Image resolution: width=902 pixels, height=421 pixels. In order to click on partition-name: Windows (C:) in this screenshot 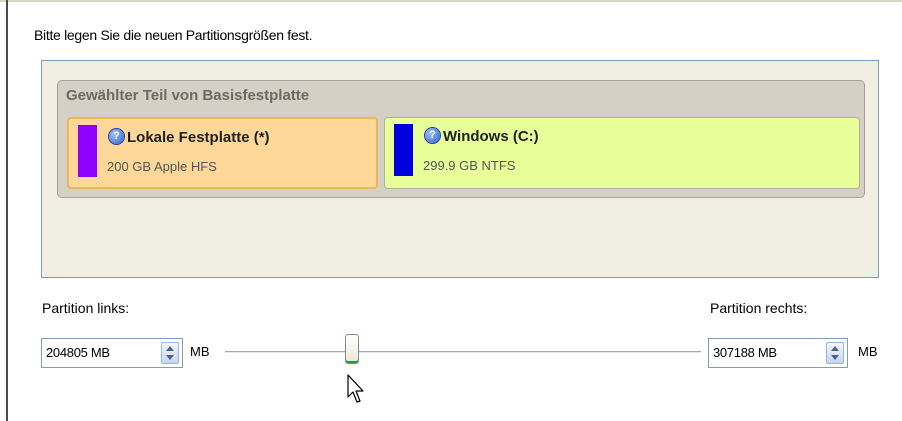, I will do `click(491, 136)`.